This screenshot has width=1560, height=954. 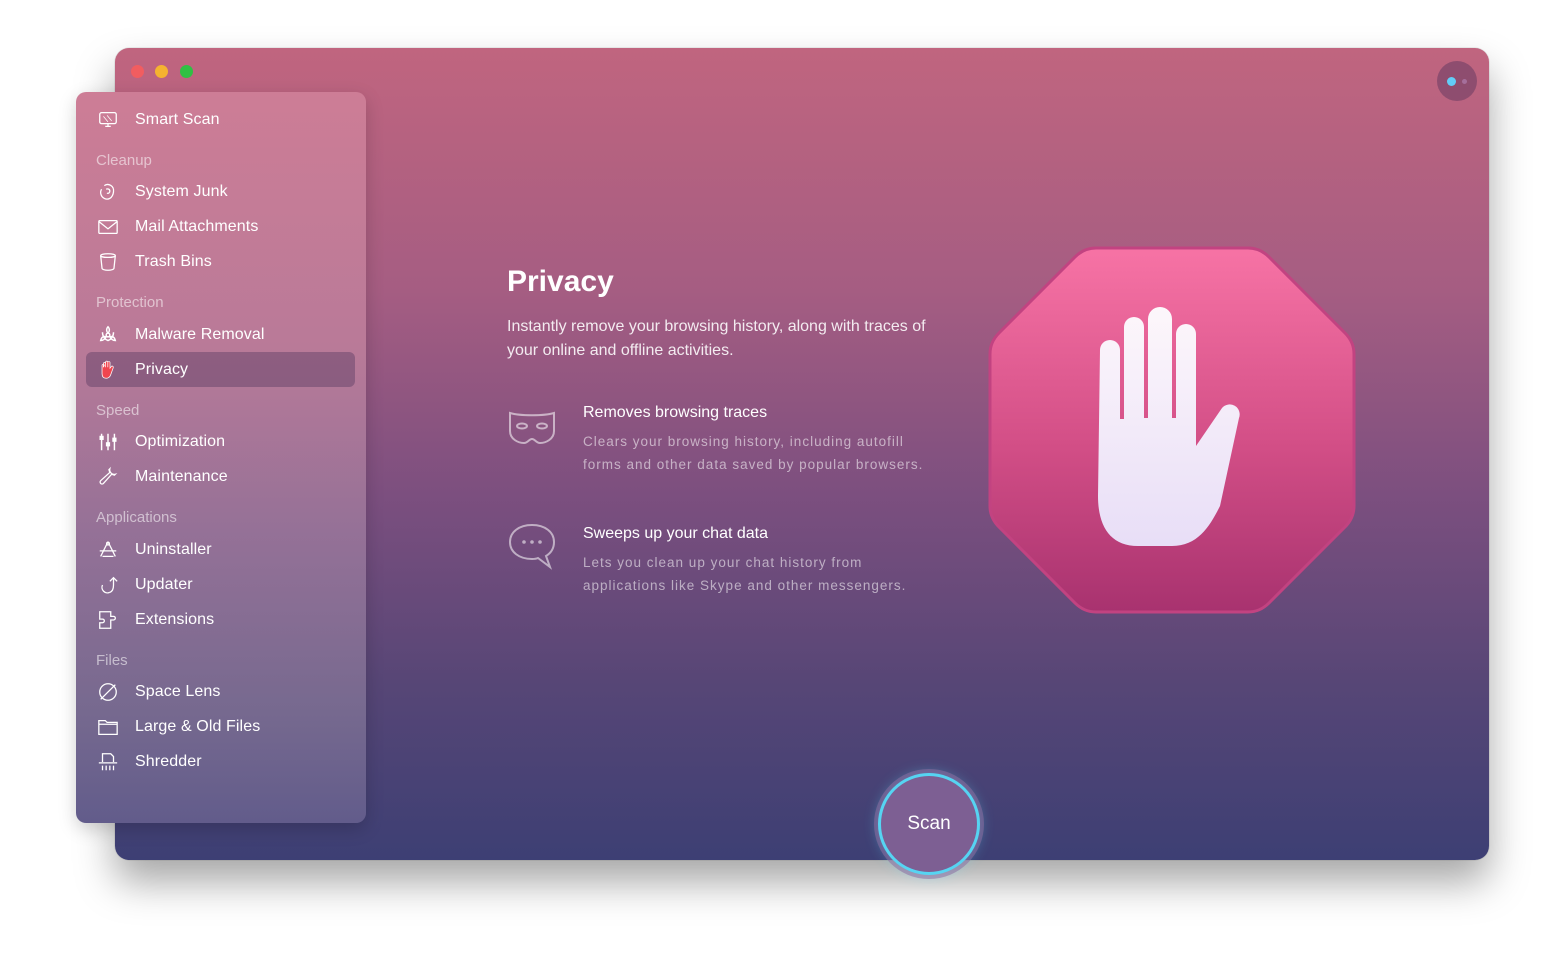 I want to click on planet-icon, so click(x=108, y=692).